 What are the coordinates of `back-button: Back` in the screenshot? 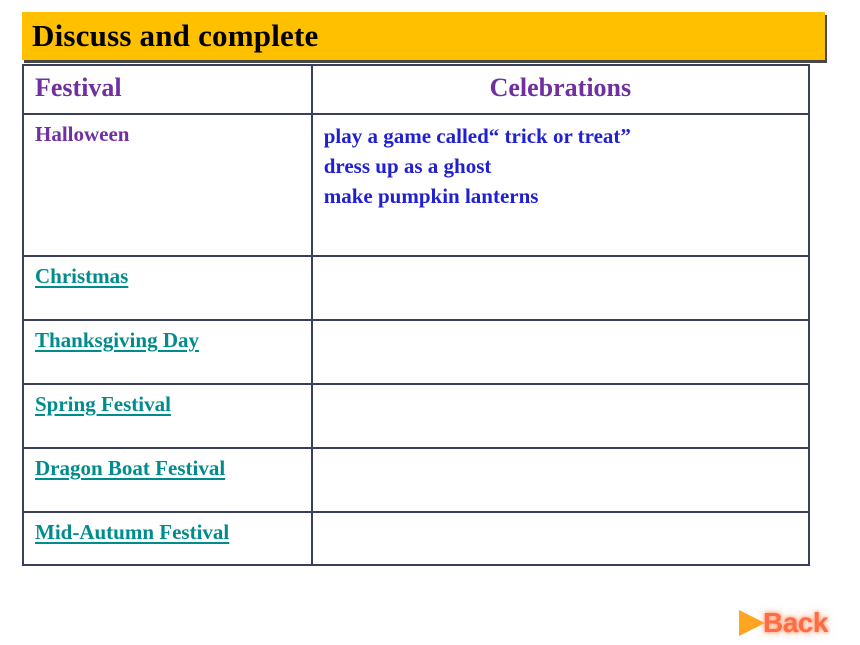 It's located at (791, 623).